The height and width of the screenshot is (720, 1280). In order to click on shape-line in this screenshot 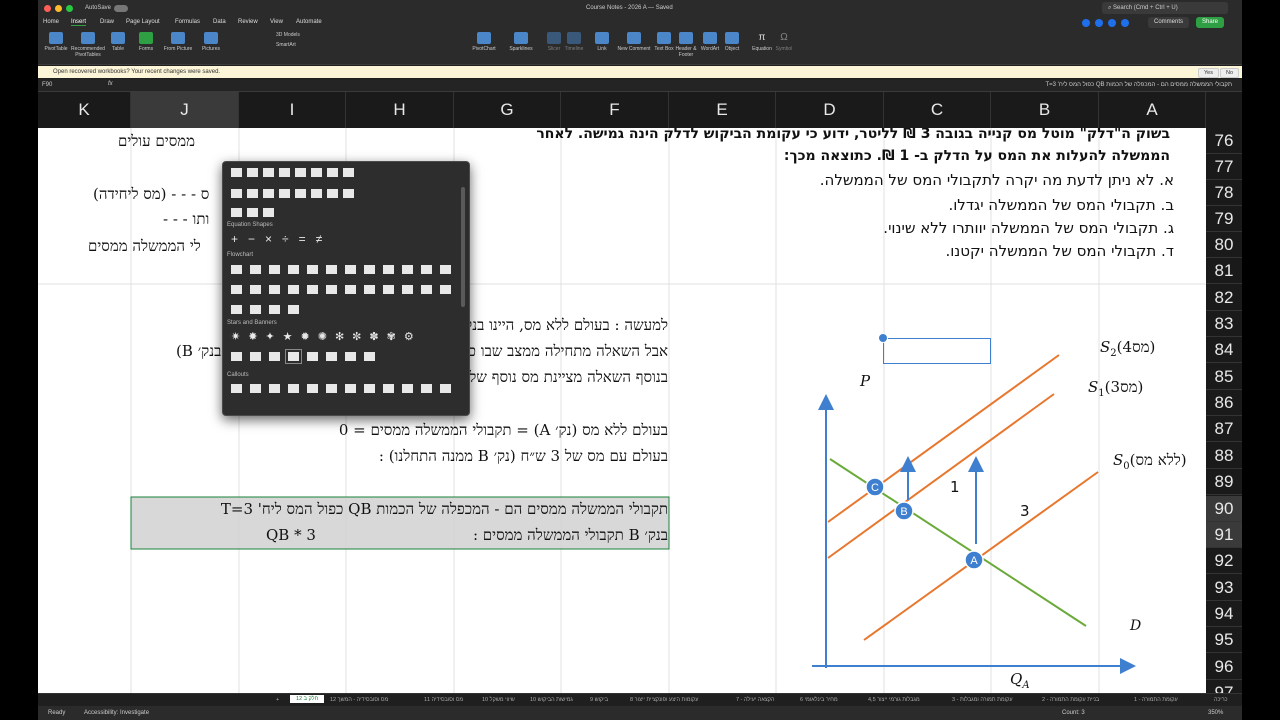, I will do `click(236, 172)`.